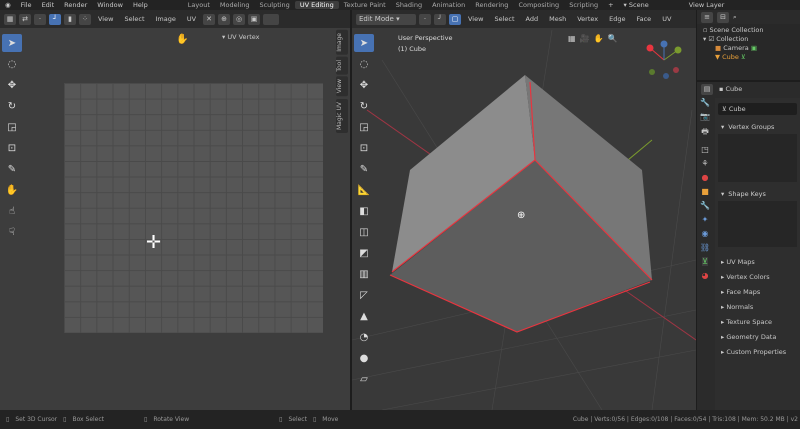  What do you see at coordinates (12, 127) in the screenshot?
I see `scale-tool-icon: ◲` at bounding box center [12, 127].